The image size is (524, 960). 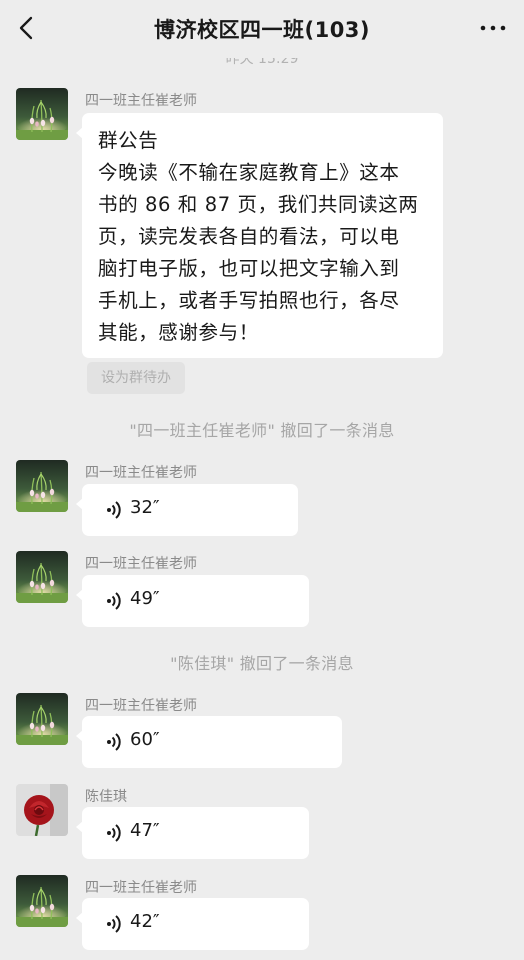 What do you see at coordinates (145, 921) in the screenshot?
I see `voice-duration: 42″` at bounding box center [145, 921].